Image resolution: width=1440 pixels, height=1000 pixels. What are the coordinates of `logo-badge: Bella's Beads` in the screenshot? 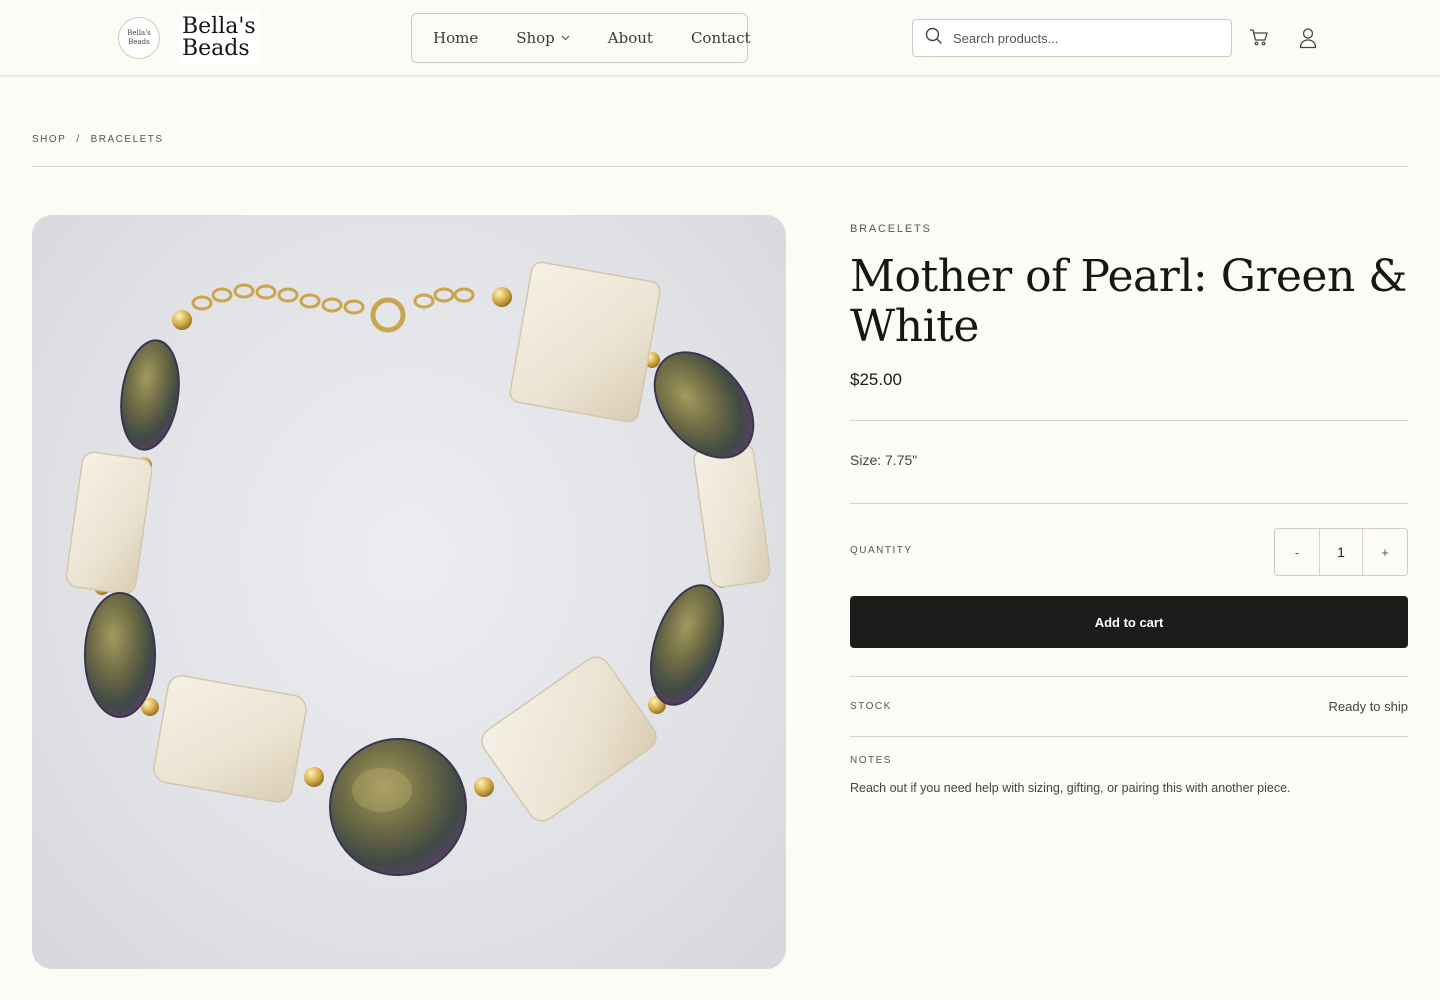 It's located at (139, 38).